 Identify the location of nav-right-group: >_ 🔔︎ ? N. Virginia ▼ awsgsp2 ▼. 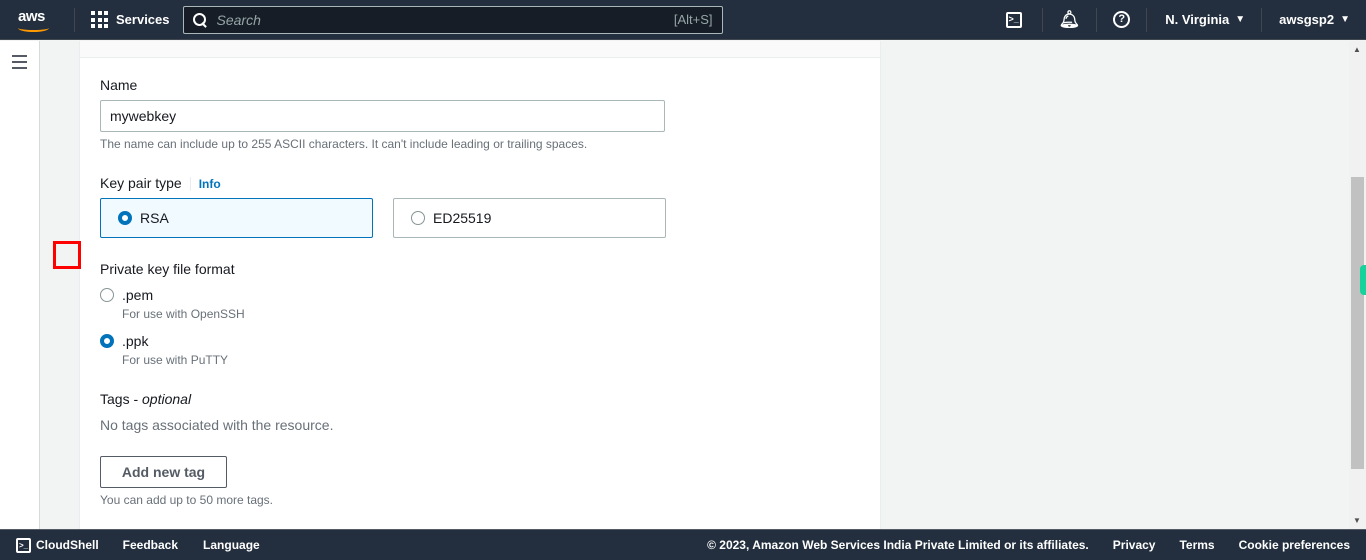
(1176, 20).